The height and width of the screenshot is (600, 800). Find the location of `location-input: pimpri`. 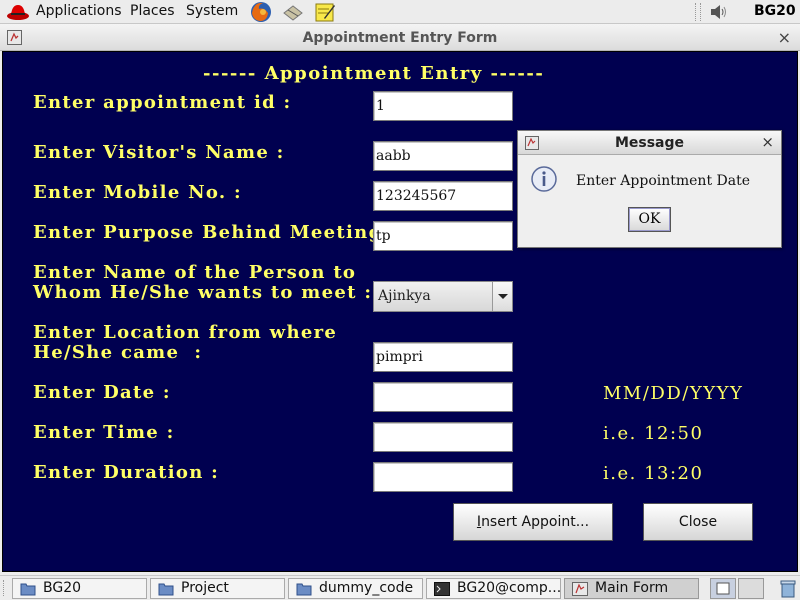

location-input: pimpri is located at coordinates (443, 357).